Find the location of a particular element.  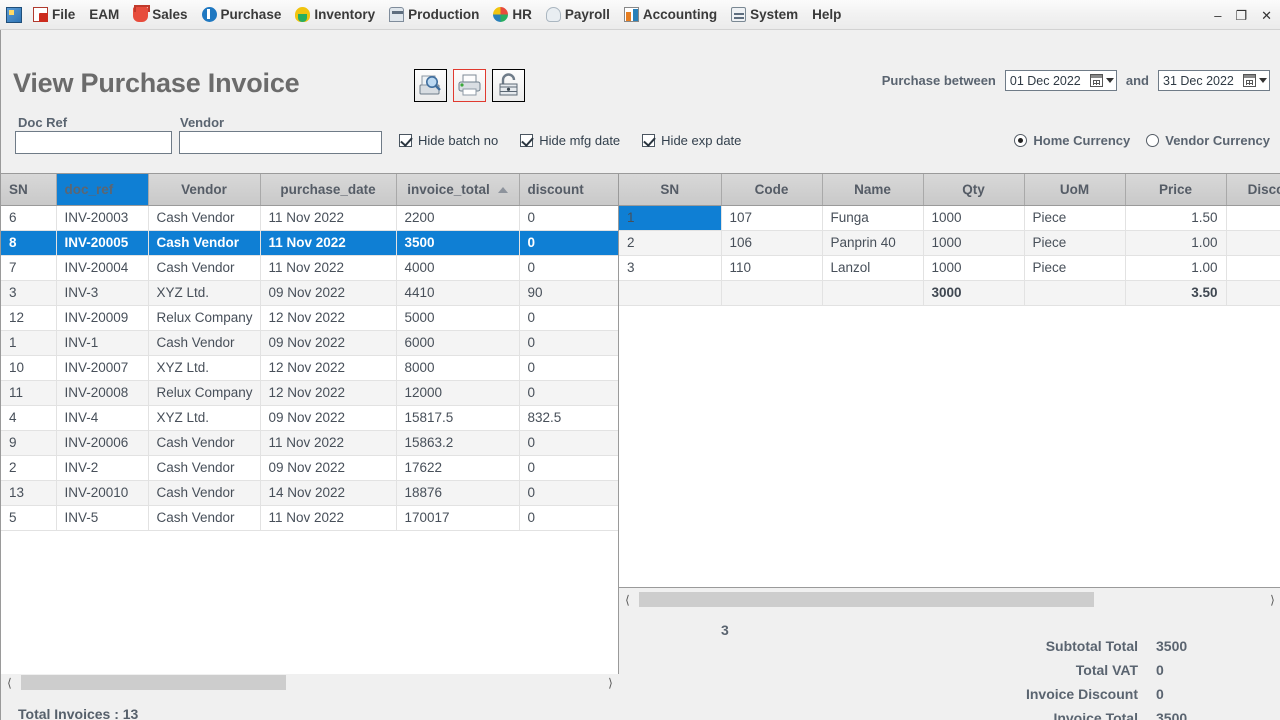

menu-item-label: HR is located at coordinates (522, 14).